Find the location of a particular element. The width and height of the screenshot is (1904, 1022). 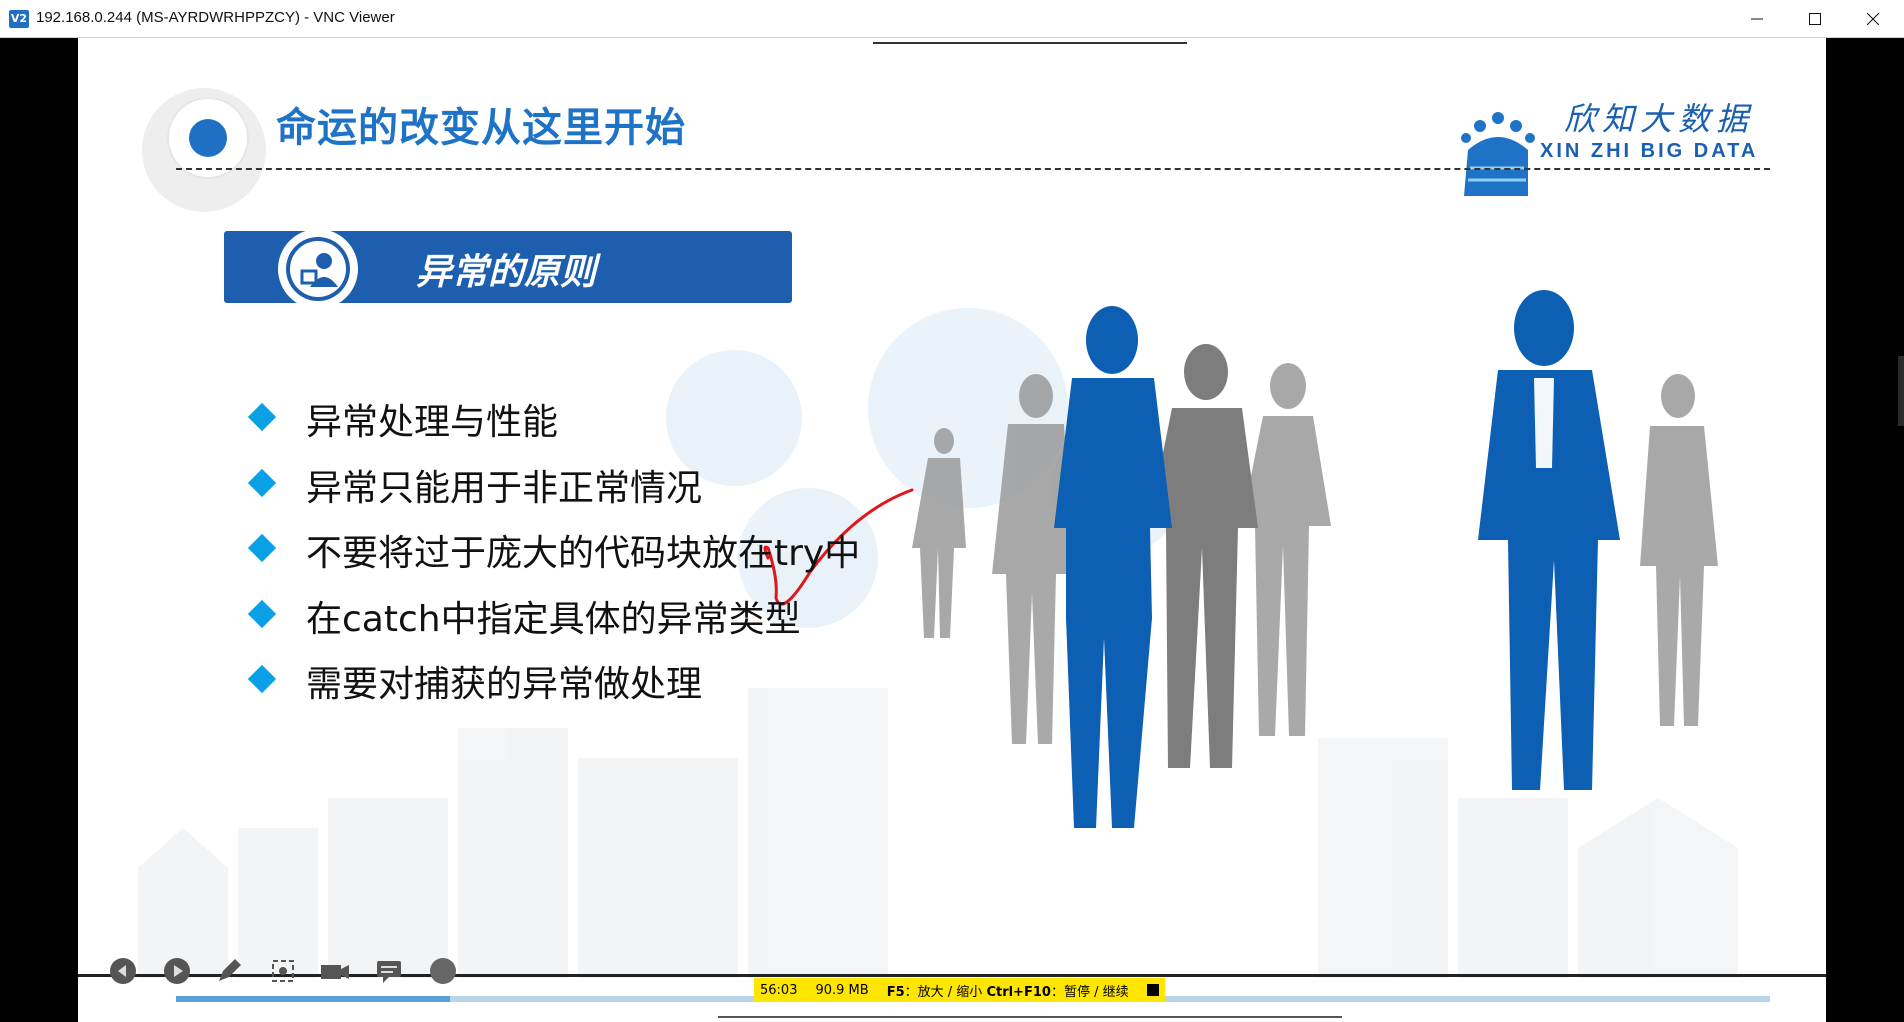

section-banner: 异常的原则 is located at coordinates (508, 269).